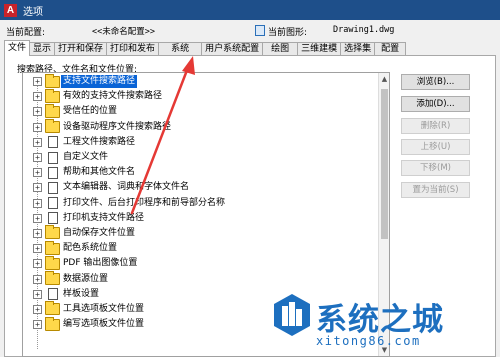 The width and height of the screenshot is (500, 357). I want to click on tab-files: 文件, so click(17, 48).